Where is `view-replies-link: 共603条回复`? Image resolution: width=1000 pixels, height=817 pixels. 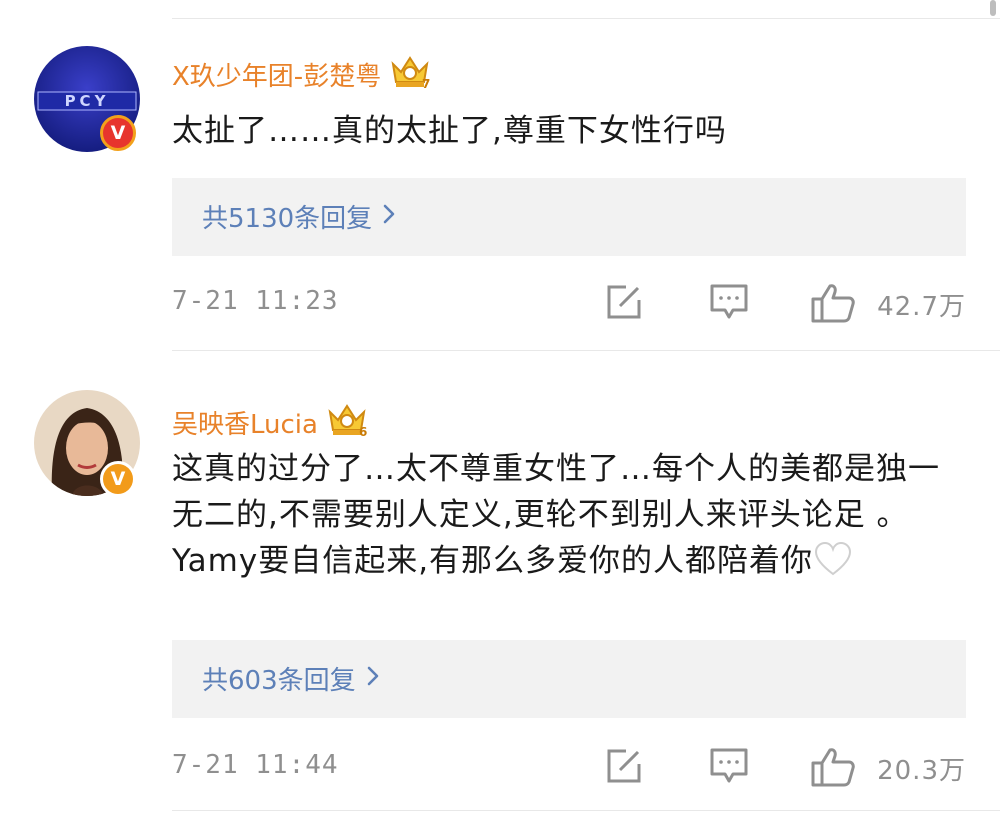 view-replies-link: 共603条回复 is located at coordinates (291, 678).